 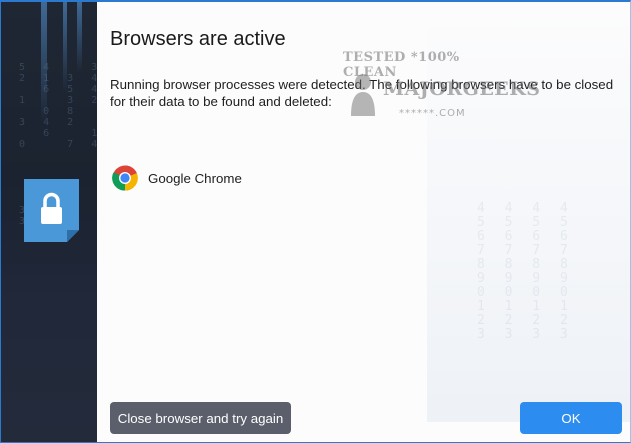 I want to click on close-browser-try-again-button: Close browser and try again, so click(x=200, y=418).